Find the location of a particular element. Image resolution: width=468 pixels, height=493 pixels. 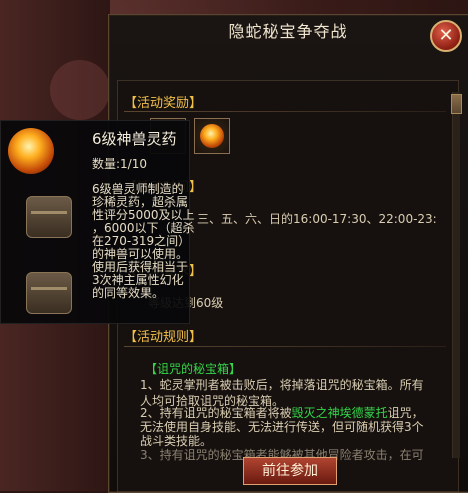

join-button: 前往参加 is located at coordinates (290, 471).